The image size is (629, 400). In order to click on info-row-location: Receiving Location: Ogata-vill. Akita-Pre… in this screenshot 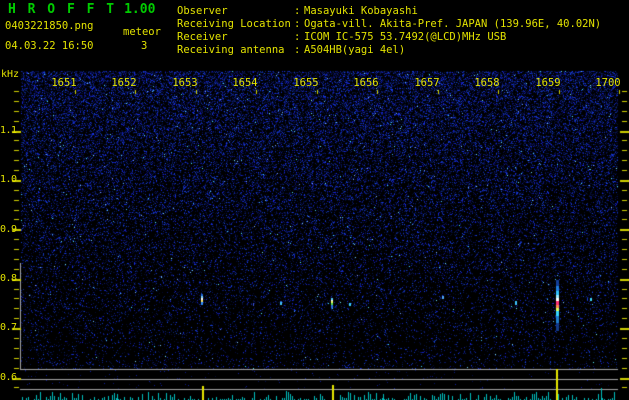, I will do `click(389, 24)`.